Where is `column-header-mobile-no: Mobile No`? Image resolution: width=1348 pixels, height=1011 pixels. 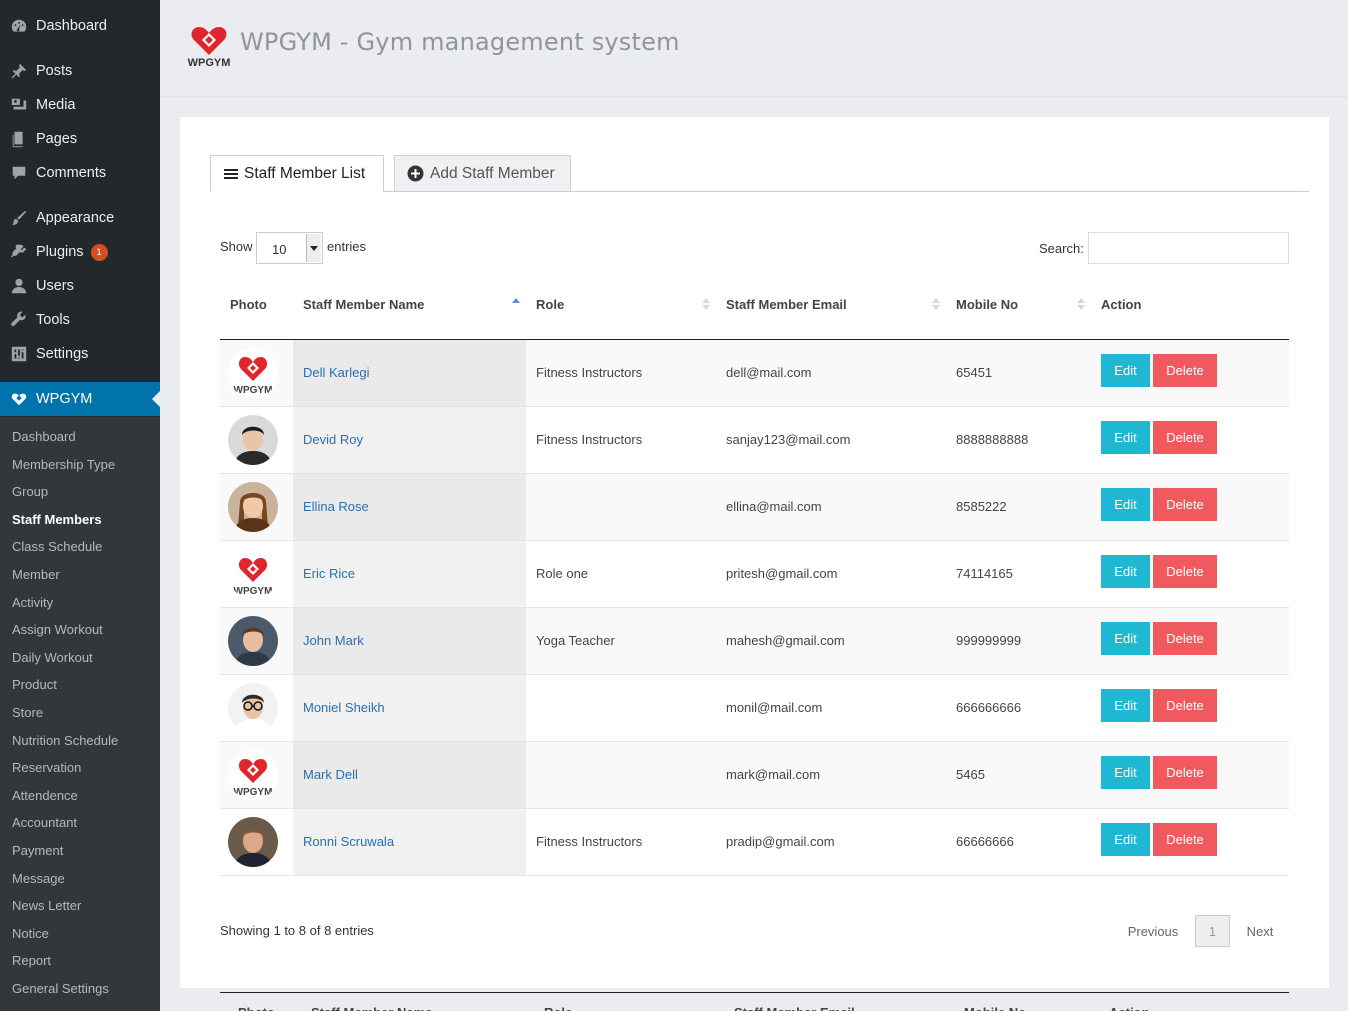 column-header-mobile-no: Mobile No is located at coordinates (987, 304).